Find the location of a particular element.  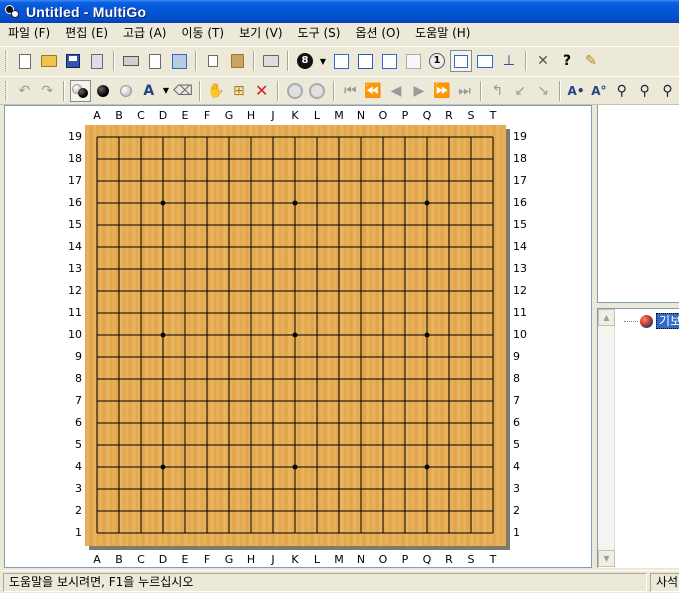

scroll-up-icon: ▲ is located at coordinates (606, 317).